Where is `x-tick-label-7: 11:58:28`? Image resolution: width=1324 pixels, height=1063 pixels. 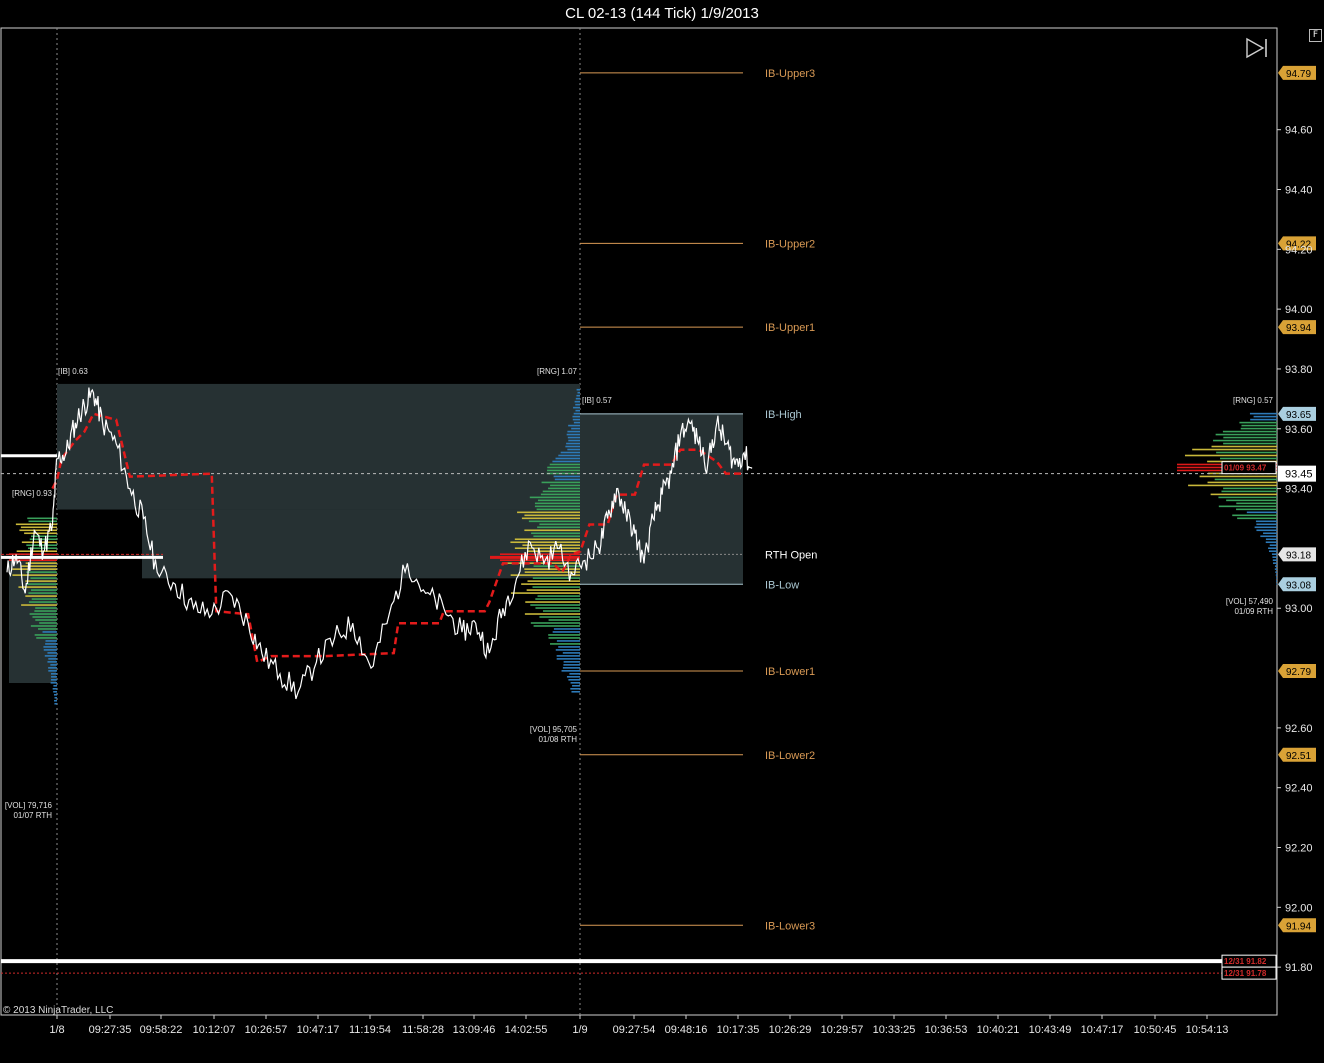
x-tick-label-7: 11:58:28 is located at coordinates (423, 1030).